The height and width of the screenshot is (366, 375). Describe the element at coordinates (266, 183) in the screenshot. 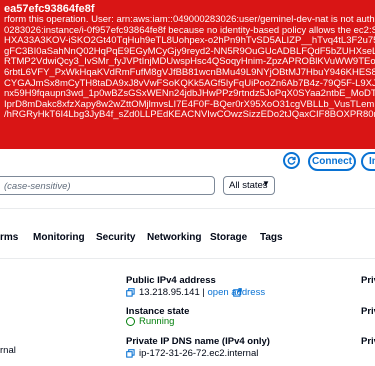

I see `chevron-down-icon: ▼` at that location.